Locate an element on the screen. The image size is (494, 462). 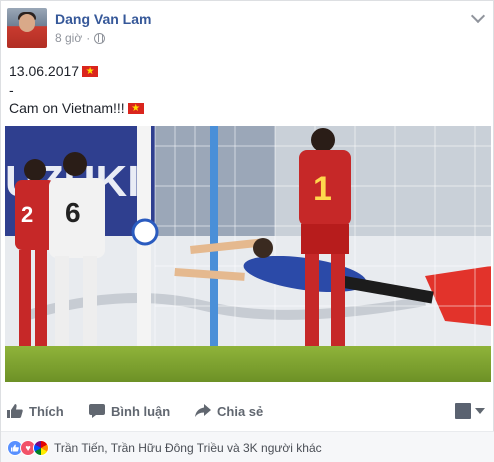
viewer-switch is located at coordinates (470, 411).